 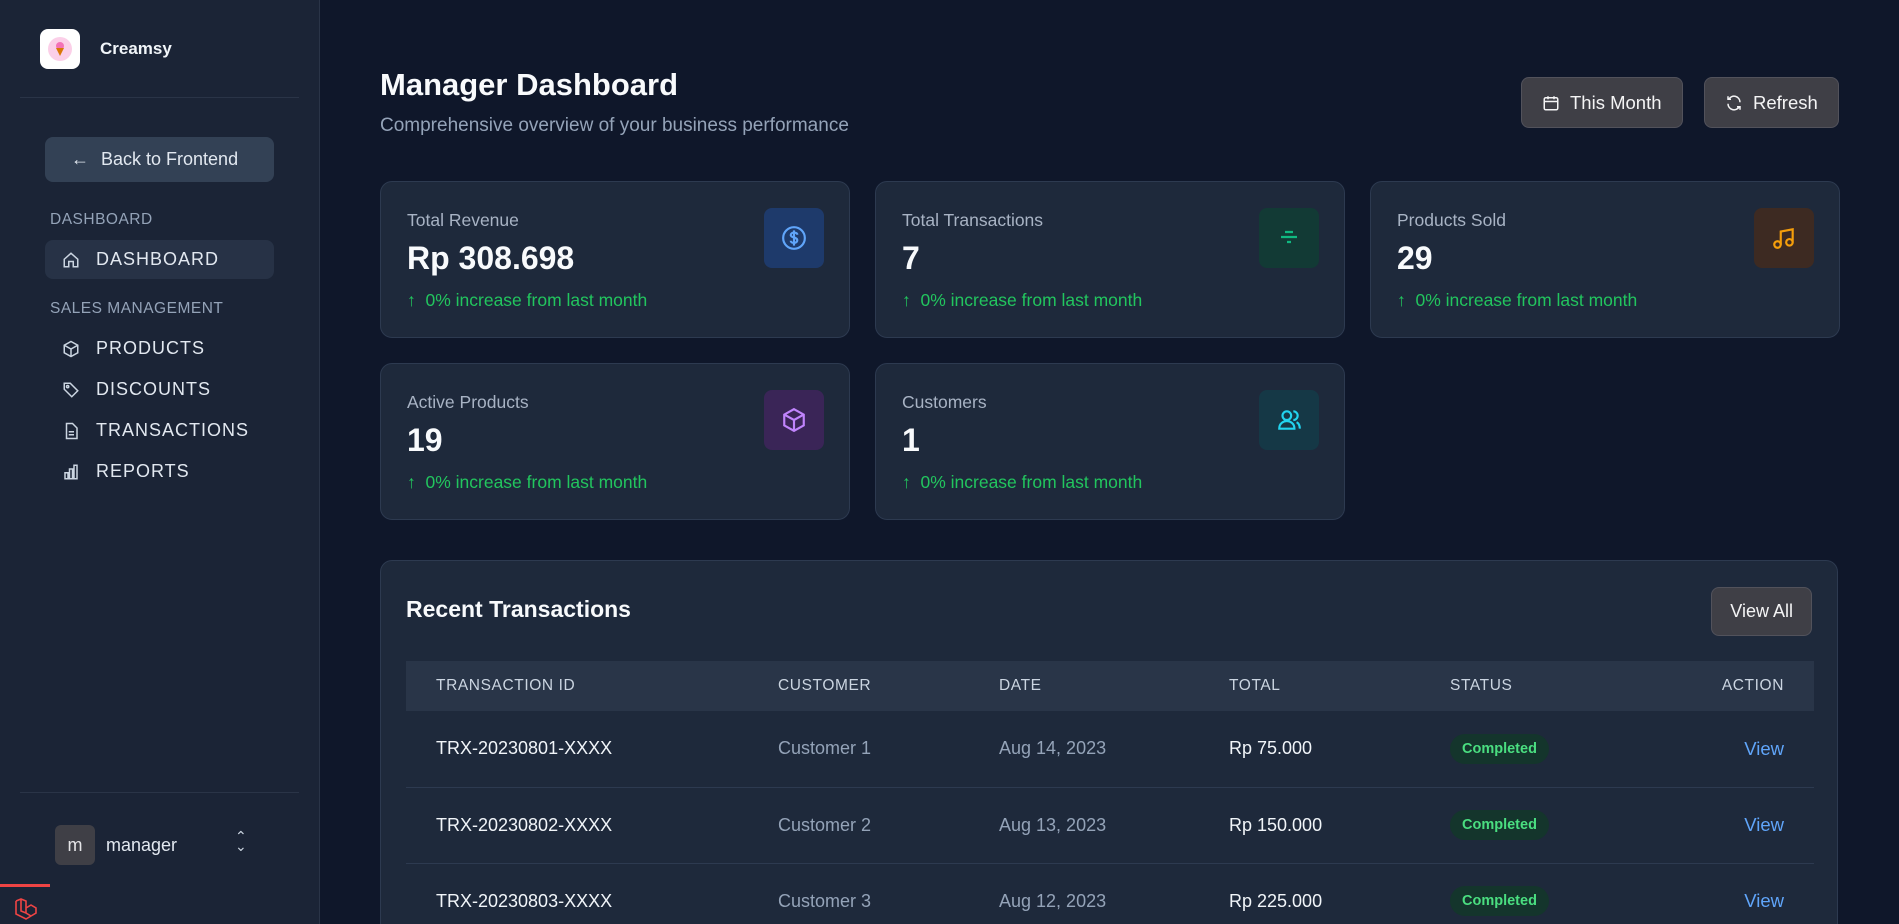 What do you see at coordinates (1084, 749) in the screenshot?
I see `transaction-date: Aug 14, 2023` at bounding box center [1084, 749].